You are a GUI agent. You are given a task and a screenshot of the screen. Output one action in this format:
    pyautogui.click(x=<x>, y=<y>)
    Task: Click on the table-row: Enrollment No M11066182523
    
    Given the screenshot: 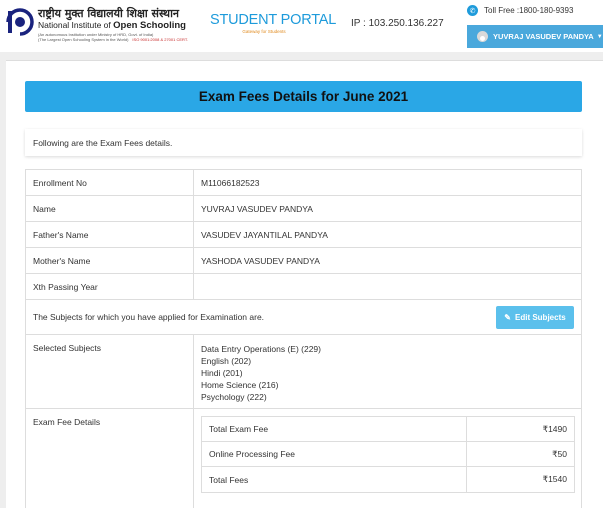 What is the action you would take?
    pyautogui.click(x=303, y=183)
    